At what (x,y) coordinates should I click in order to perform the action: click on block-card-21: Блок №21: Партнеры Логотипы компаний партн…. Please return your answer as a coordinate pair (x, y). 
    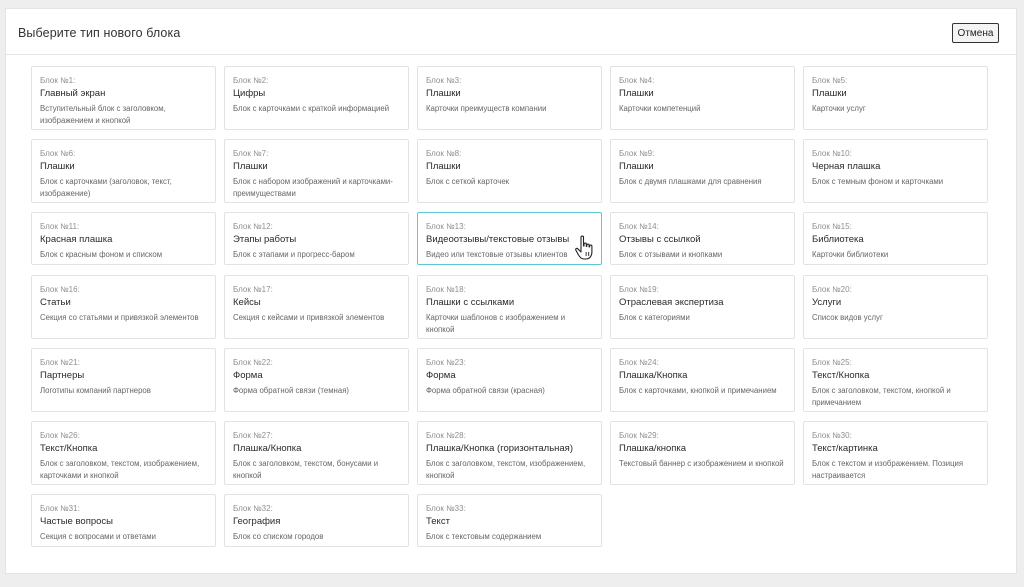
    Looking at the image, I should click on (123, 380).